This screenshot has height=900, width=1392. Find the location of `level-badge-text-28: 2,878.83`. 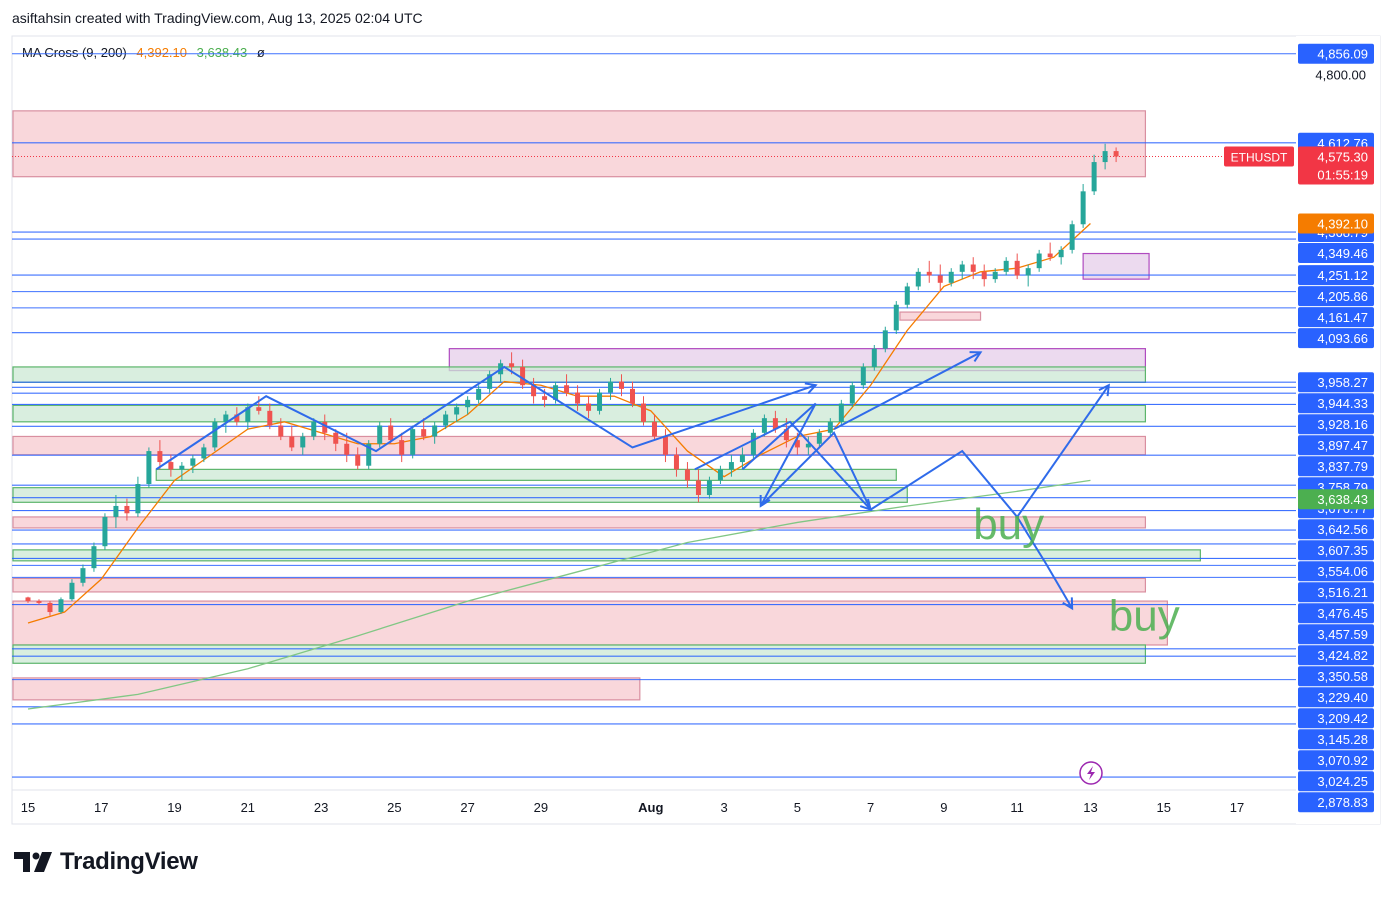

level-badge-text-28: 2,878.83 is located at coordinates (1342, 802).